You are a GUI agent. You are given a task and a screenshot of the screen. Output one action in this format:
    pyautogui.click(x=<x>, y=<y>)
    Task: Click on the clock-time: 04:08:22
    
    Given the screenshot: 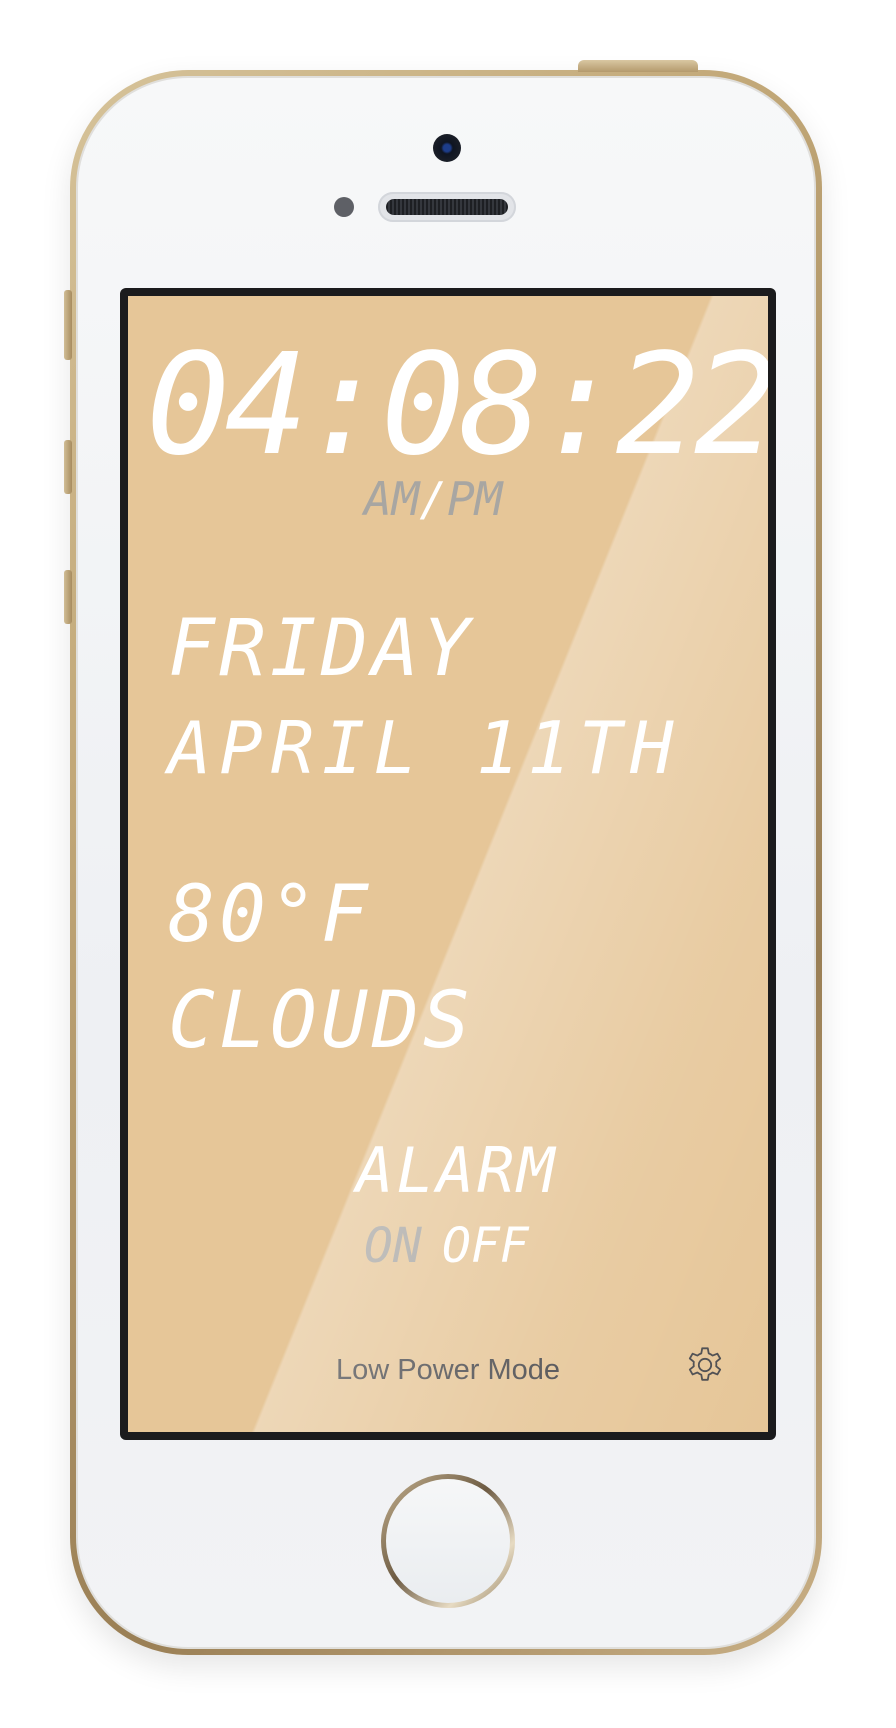 What is the action you would take?
    pyautogui.click(x=457, y=405)
    